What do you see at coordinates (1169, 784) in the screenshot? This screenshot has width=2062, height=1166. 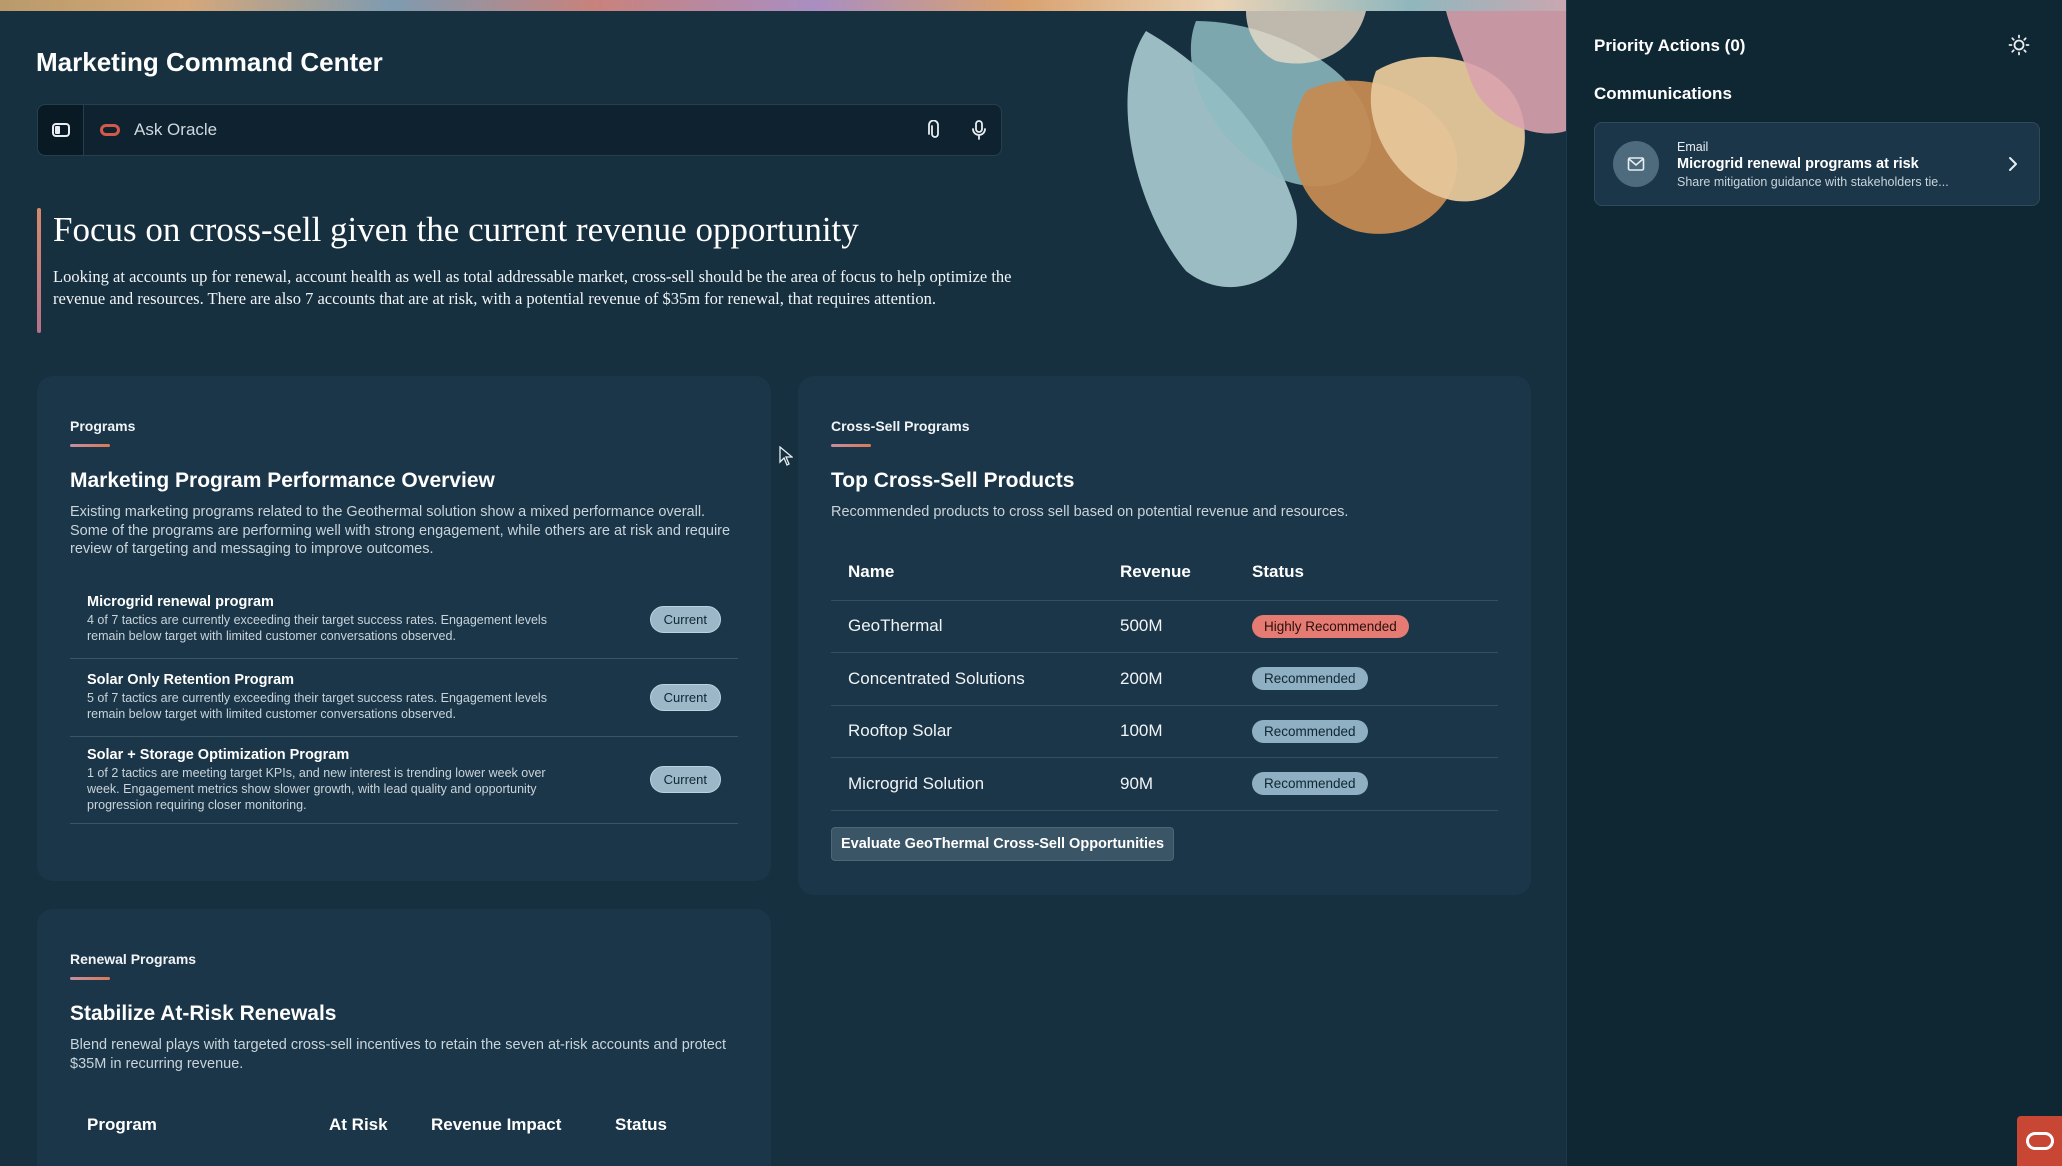 I see `product-revenue: 90M` at bounding box center [1169, 784].